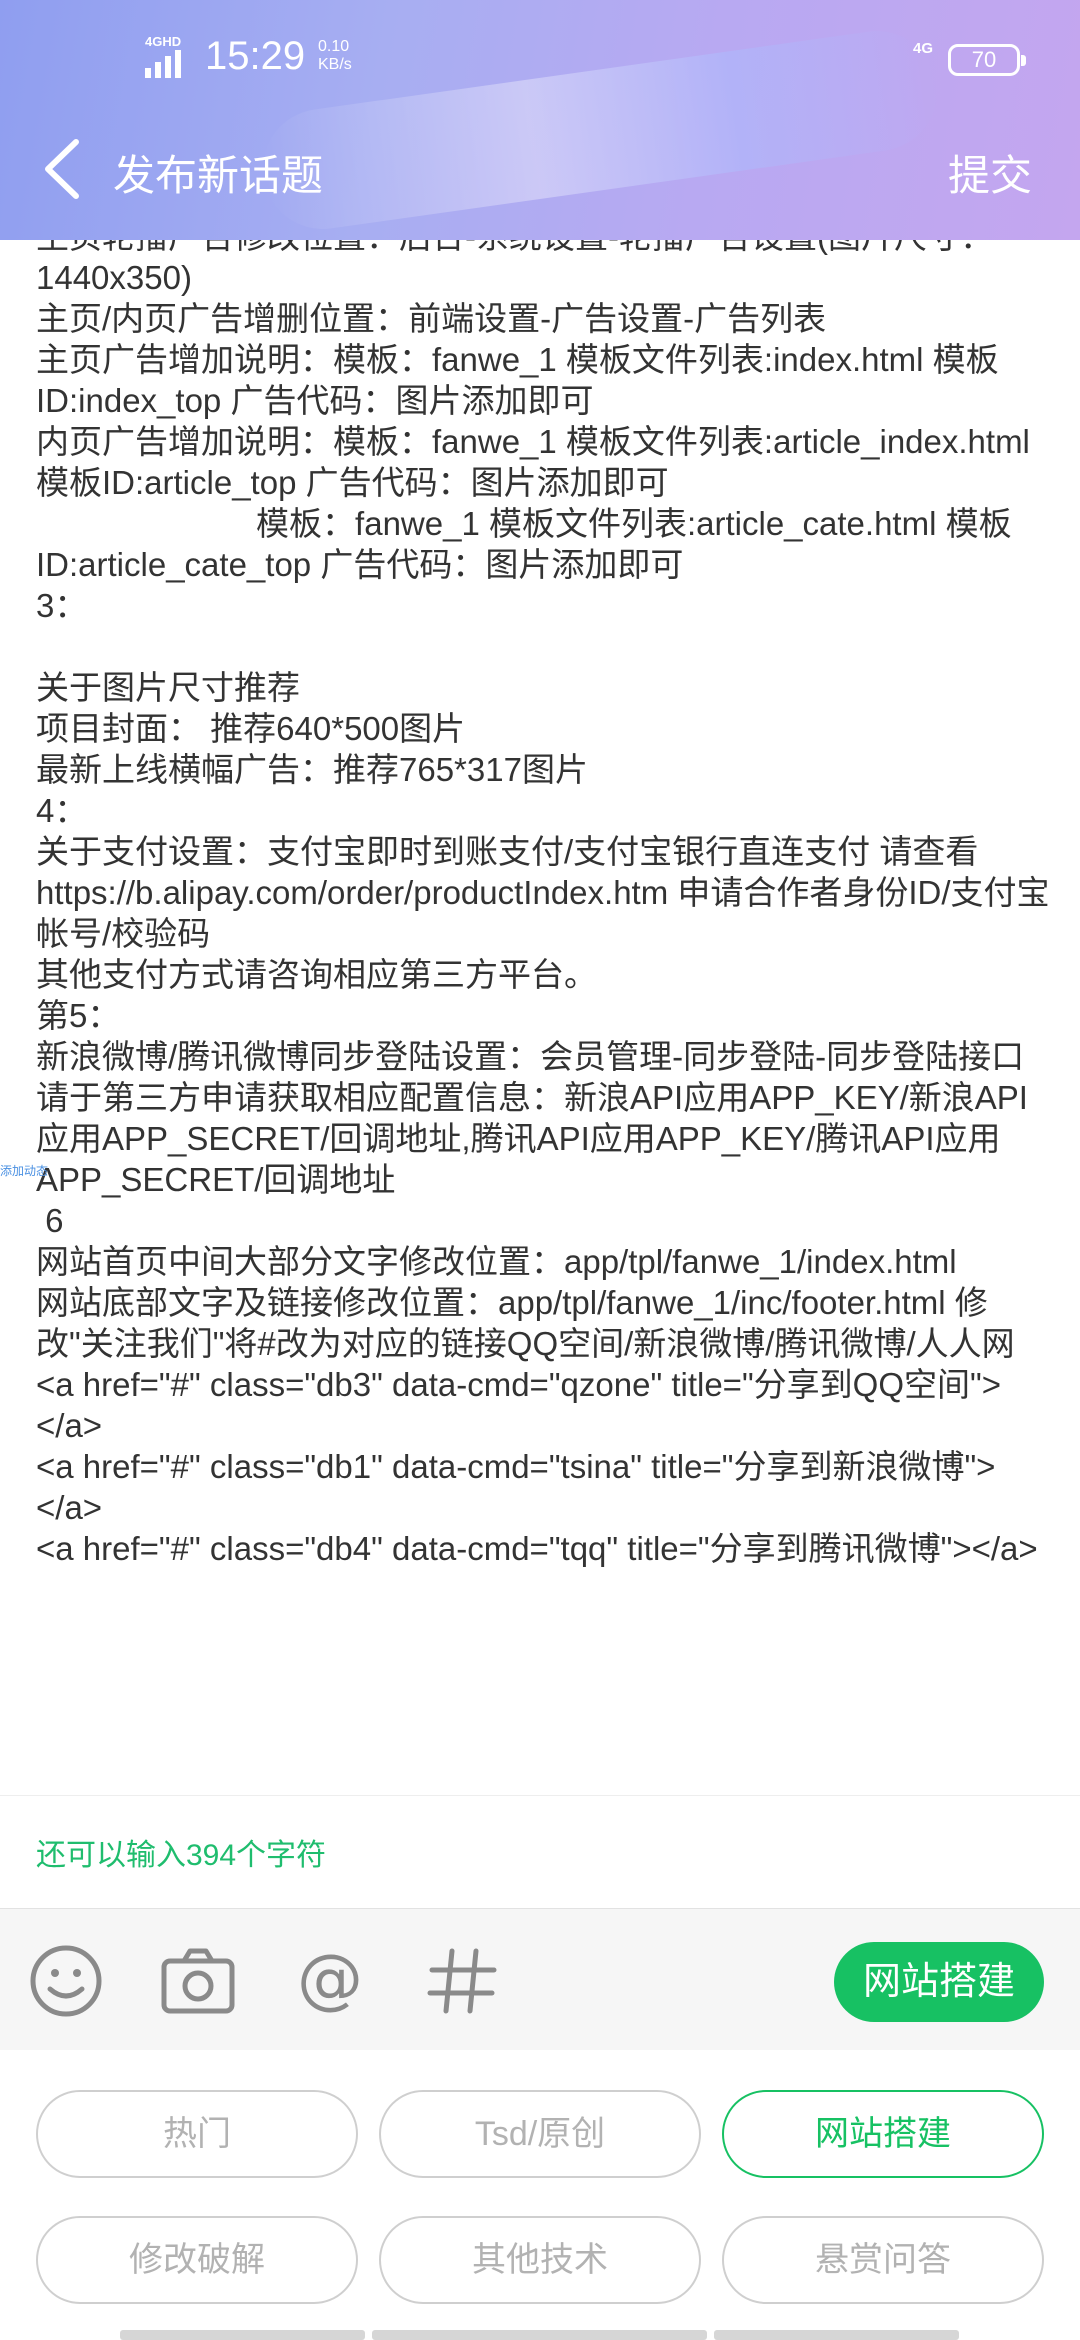 The height and width of the screenshot is (2340, 1080). Describe the element at coordinates (198, 1981) in the screenshot. I see `camera-icon` at that location.